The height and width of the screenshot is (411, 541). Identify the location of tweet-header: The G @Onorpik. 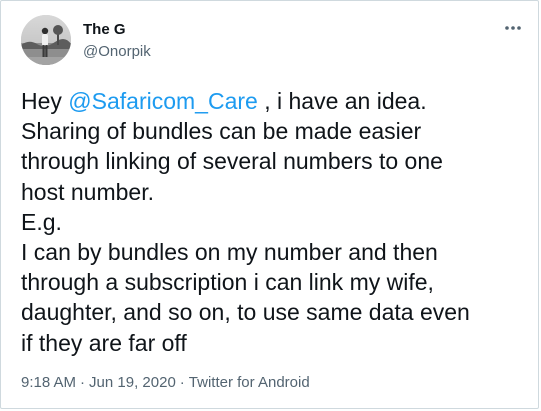
(273, 41).